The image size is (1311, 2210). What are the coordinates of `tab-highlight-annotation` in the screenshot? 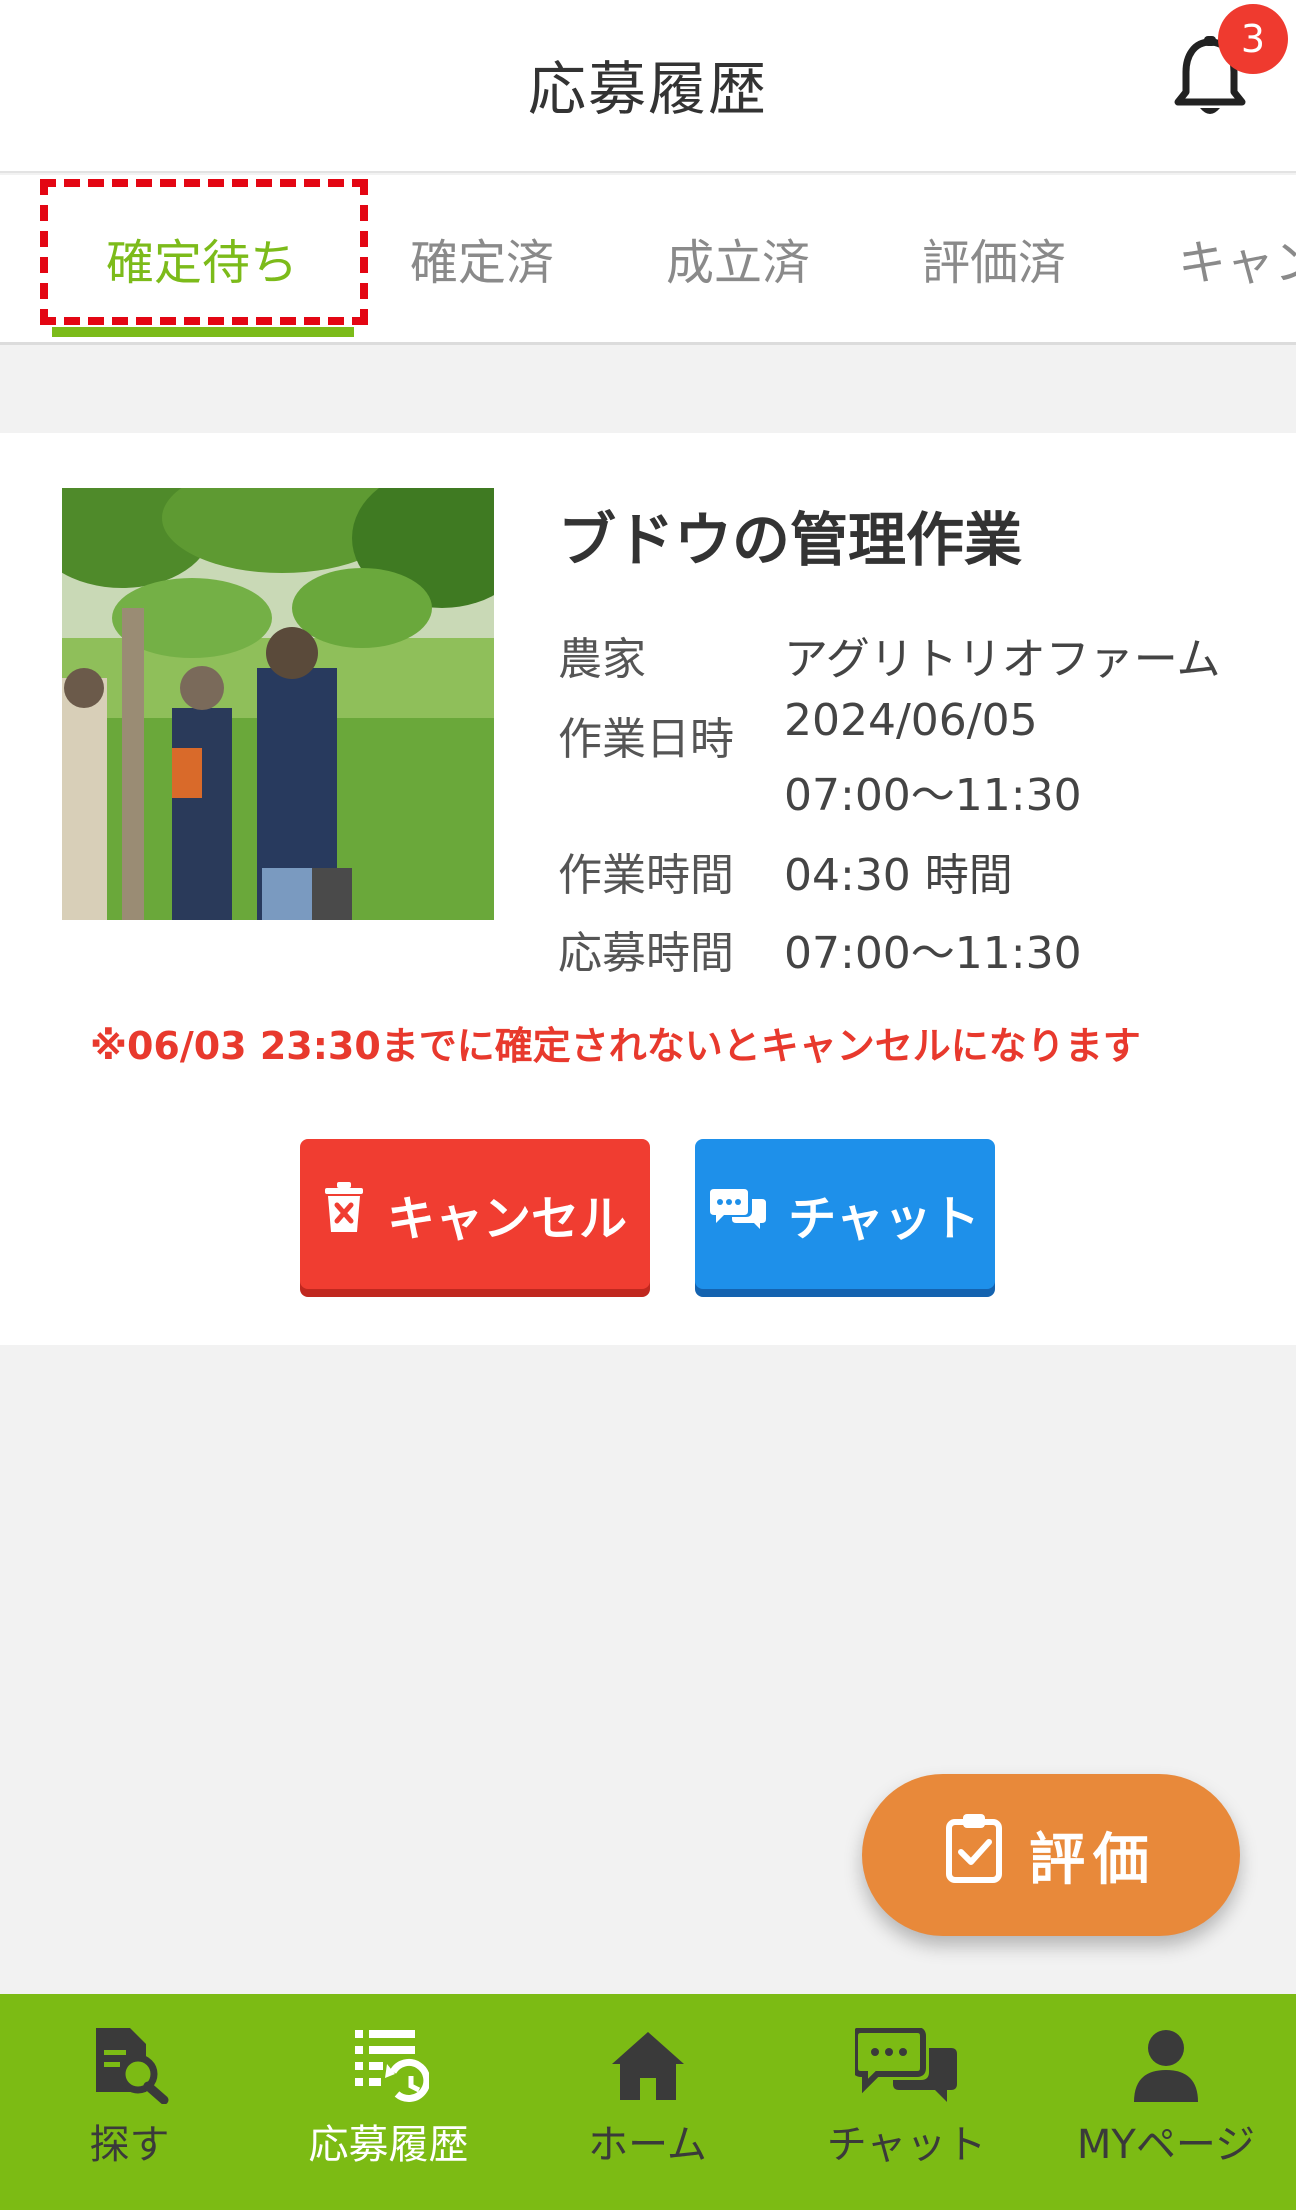 It's located at (204, 252).